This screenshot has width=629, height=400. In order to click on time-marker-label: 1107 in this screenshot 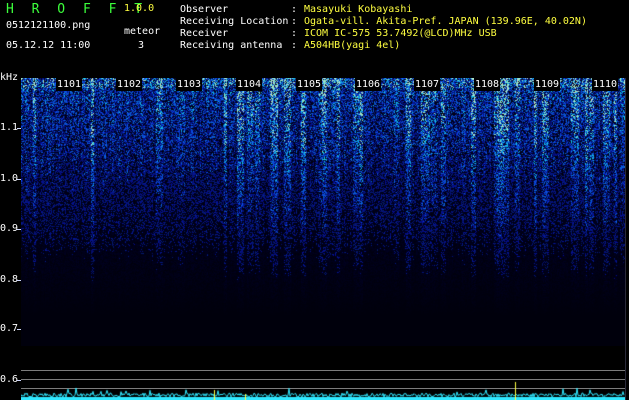, I will do `click(427, 84)`.